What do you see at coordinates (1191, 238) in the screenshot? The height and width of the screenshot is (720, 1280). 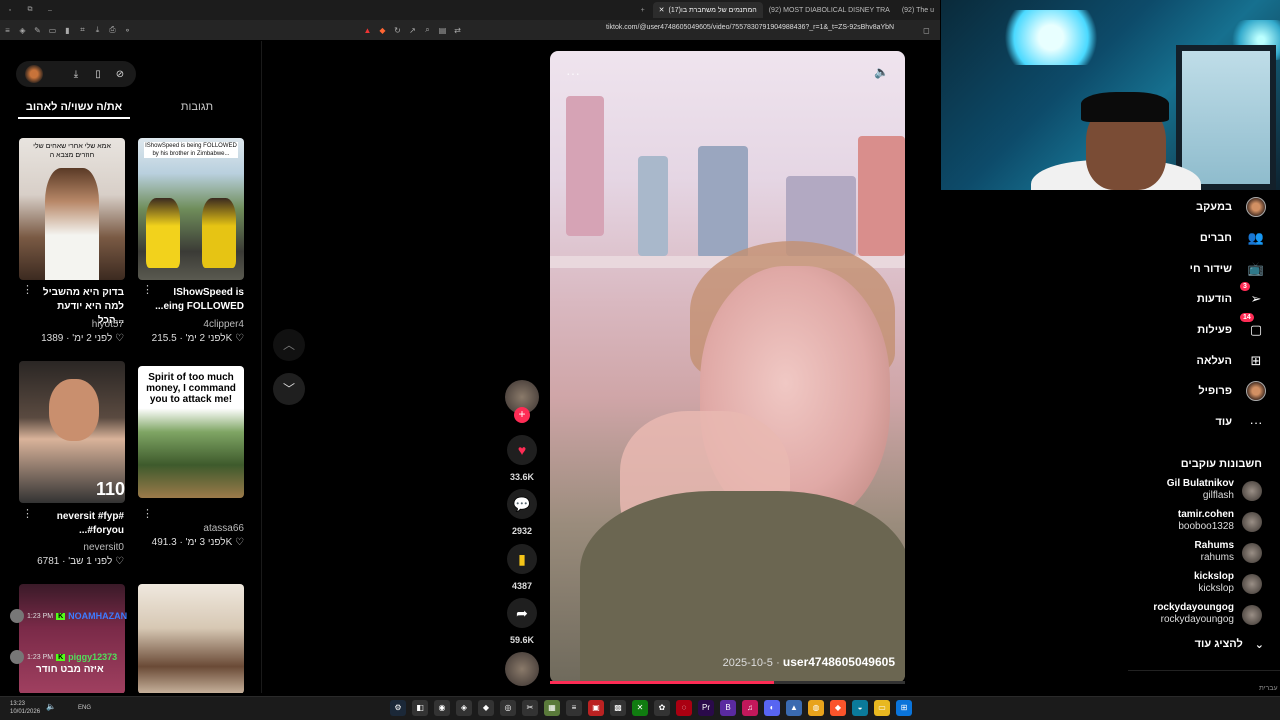 I see `nav-friends: חברים 👥` at bounding box center [1191, 238].